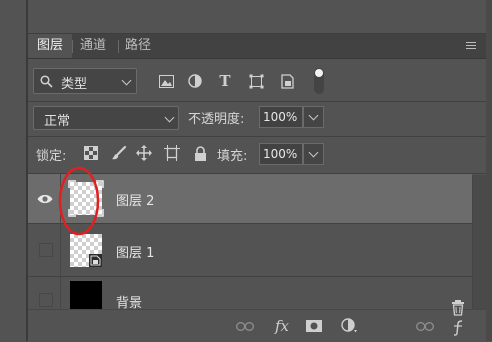 Image resolution: width=492 pixels, height=342 pixels. Describe the element at coordinates (57, 119) in the screenshot. I see `blend-mode-value: 正常` at that location.